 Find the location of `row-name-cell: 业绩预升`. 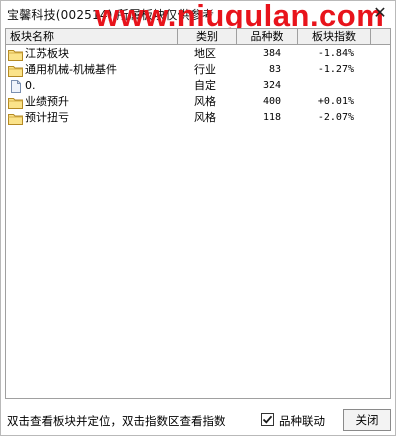

row-name-cell: 业绩预升 is located at coordinates (92, 102).